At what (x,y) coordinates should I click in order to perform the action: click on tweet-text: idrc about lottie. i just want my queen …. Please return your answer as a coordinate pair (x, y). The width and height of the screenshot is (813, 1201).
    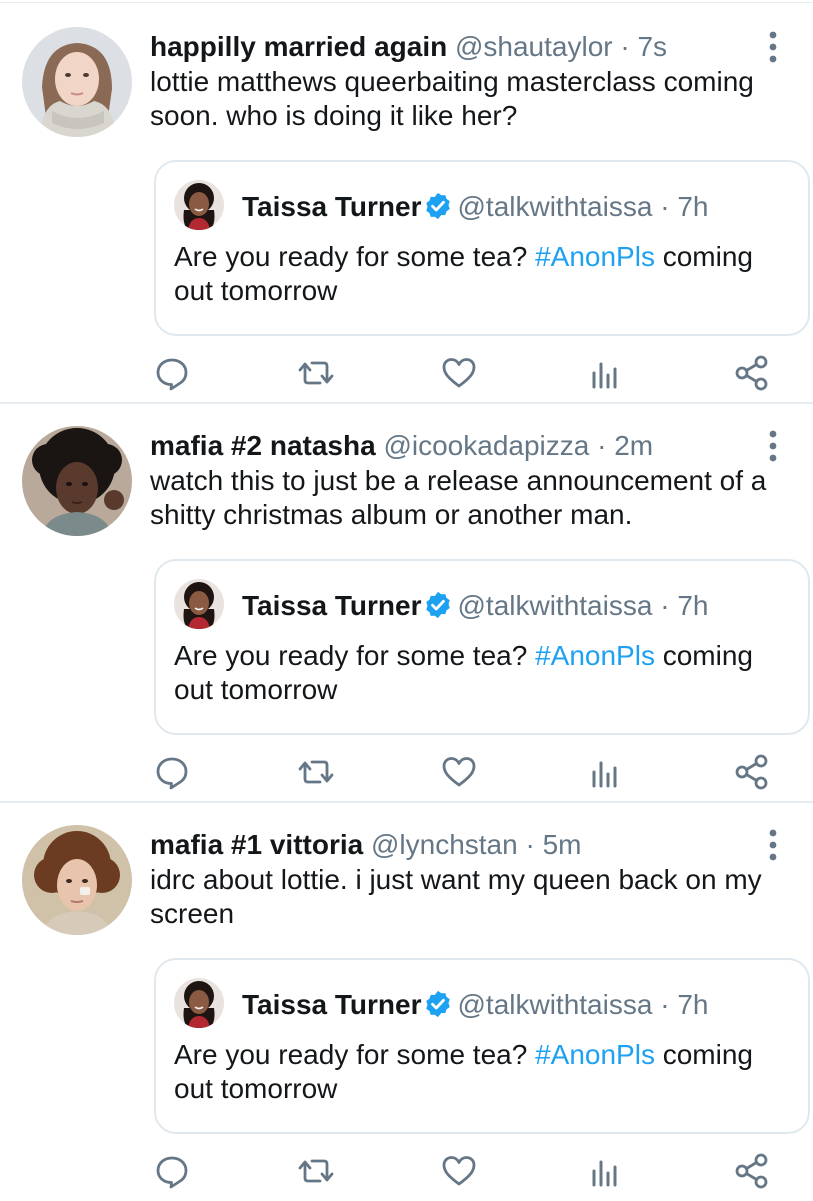
    Looking at the image, I should click on (456, 896).